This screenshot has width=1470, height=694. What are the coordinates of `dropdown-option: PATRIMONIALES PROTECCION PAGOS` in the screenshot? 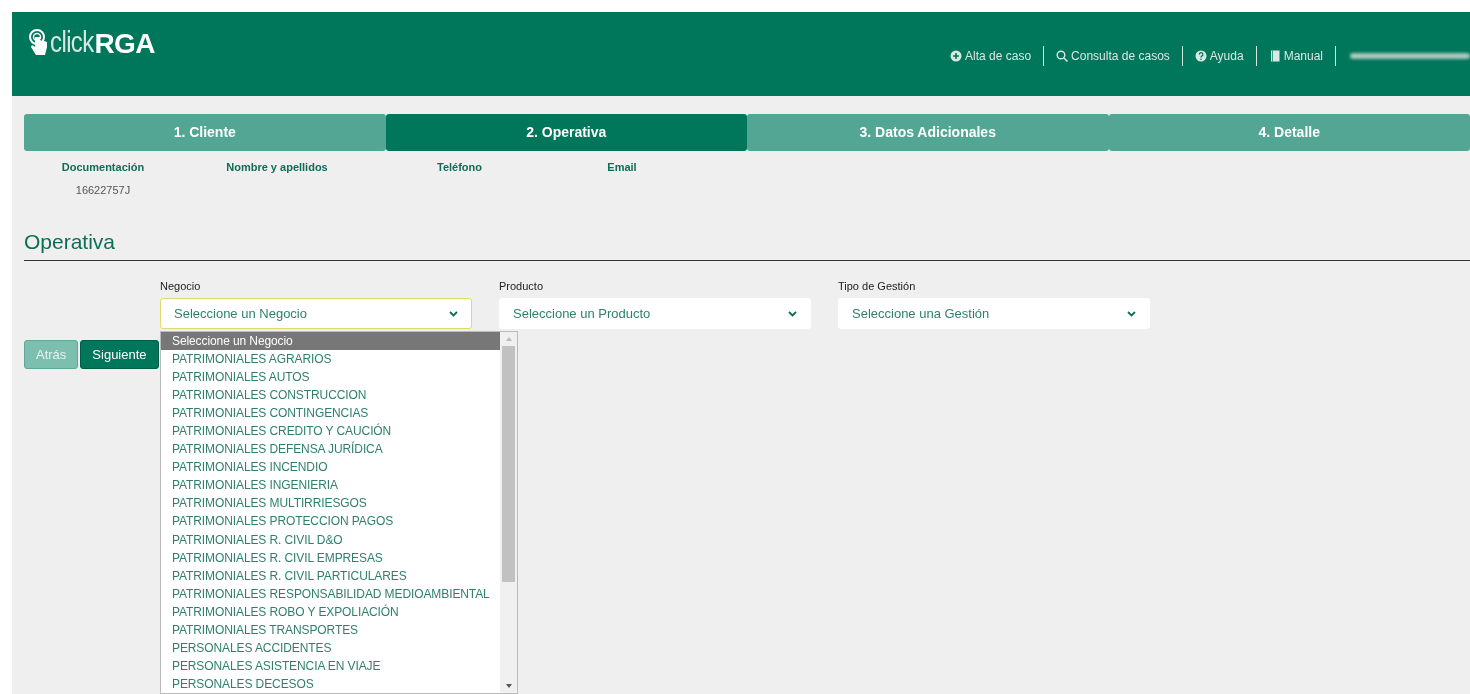 It's located at (330, 521).